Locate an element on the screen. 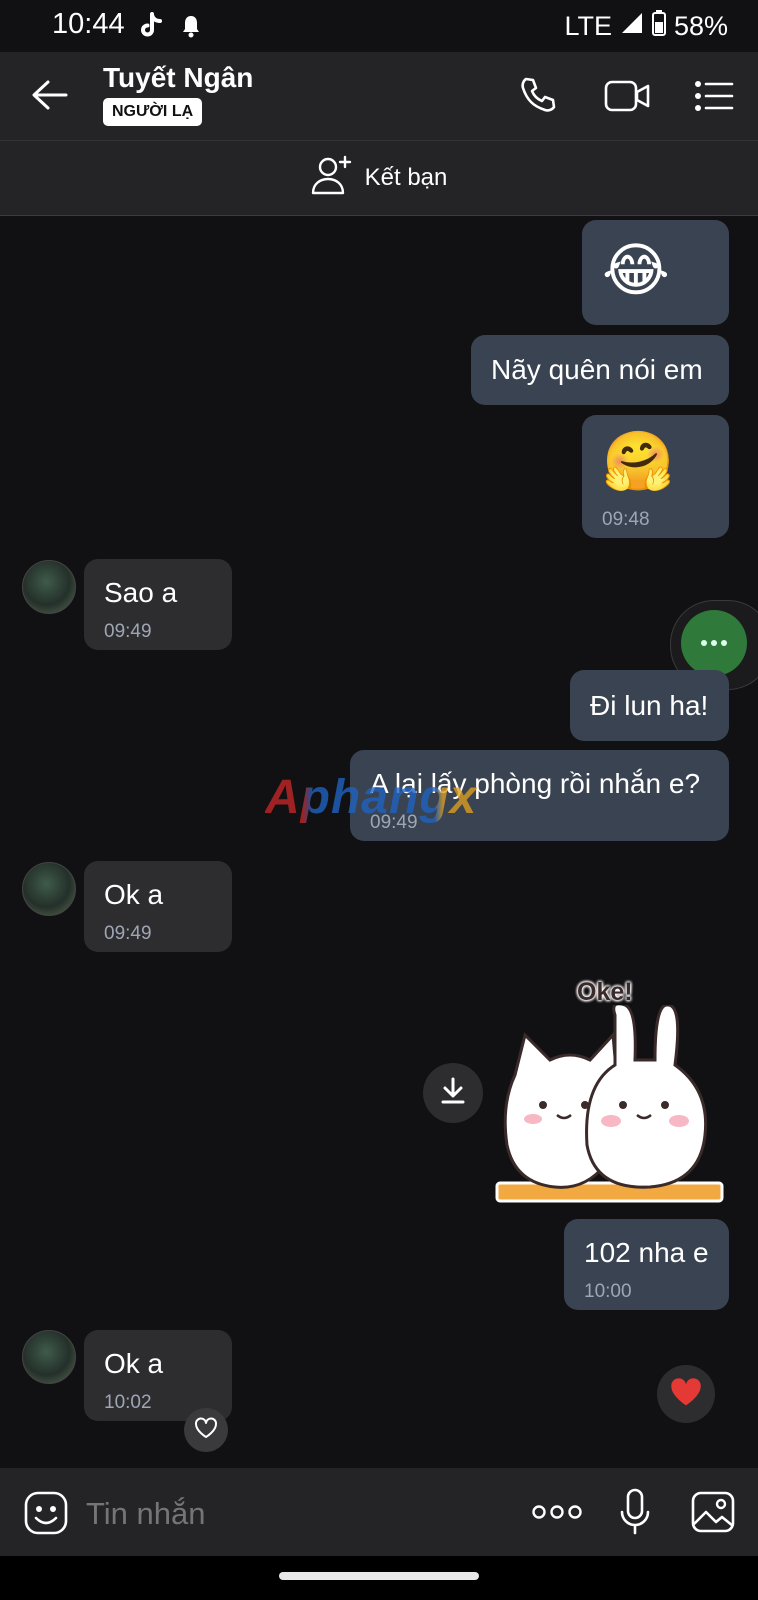 The image size is (758, 1600). home-gesture-pill is located at coordinates (379, 1576).